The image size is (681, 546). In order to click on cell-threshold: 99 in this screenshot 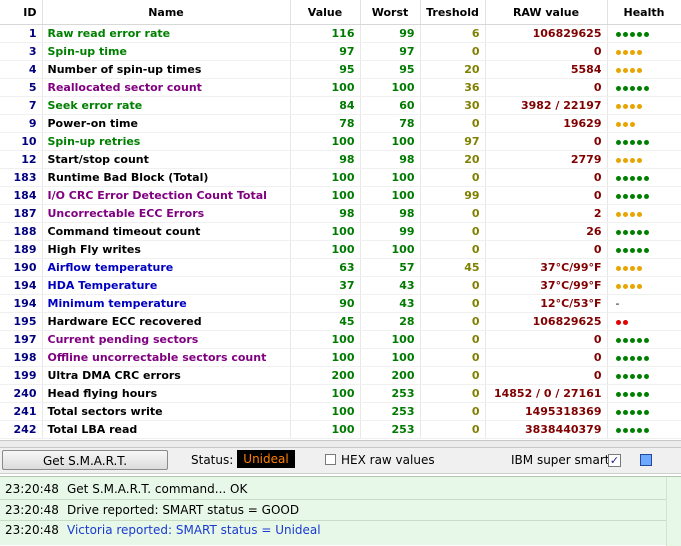, I will do `click(453, 195)`.